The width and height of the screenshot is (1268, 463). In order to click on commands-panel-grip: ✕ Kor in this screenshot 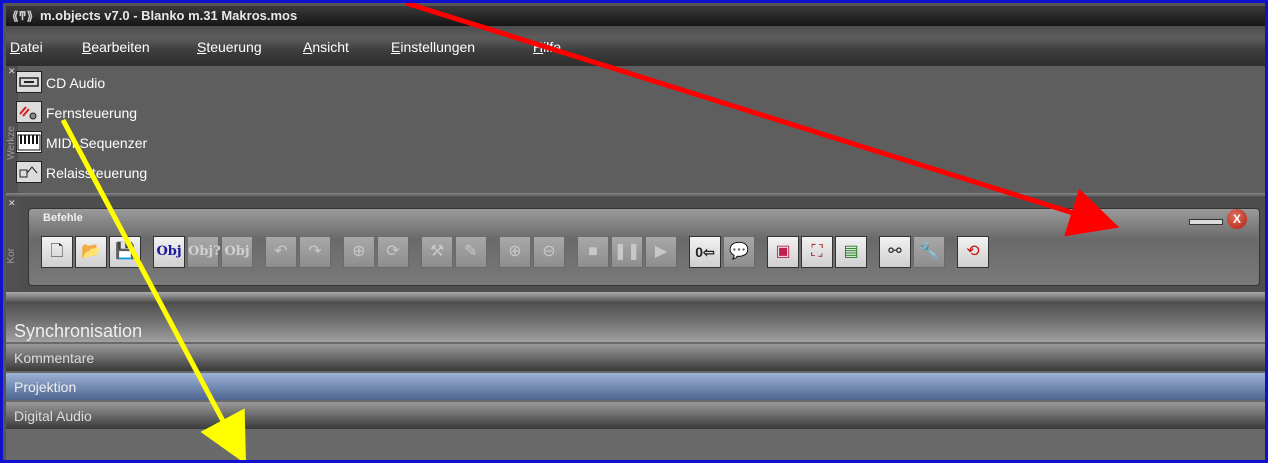, I will do `click(12, 245)`.